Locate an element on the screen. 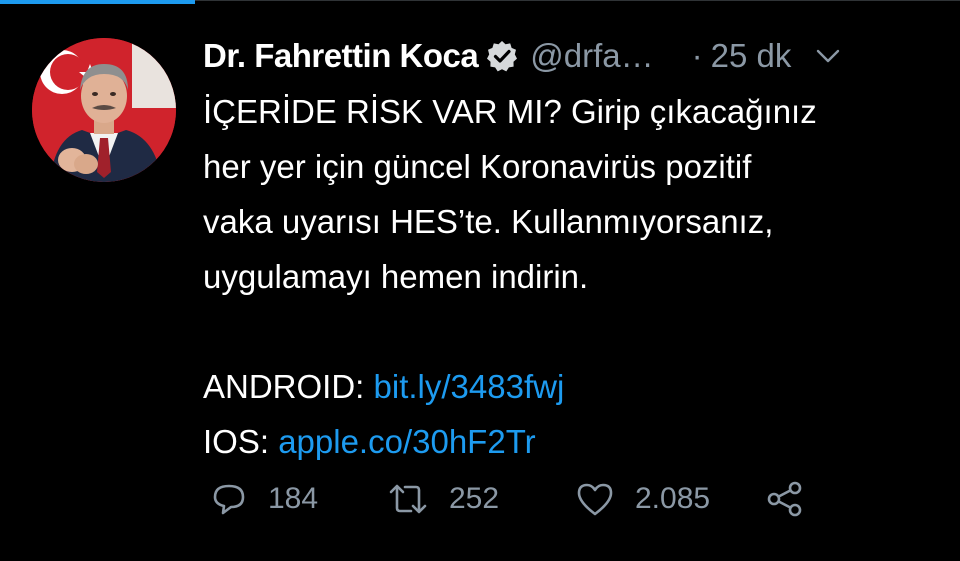 Image resolution: width=960 pixels, height=561 pixels. share-icon is located at coordinates (785, 499).